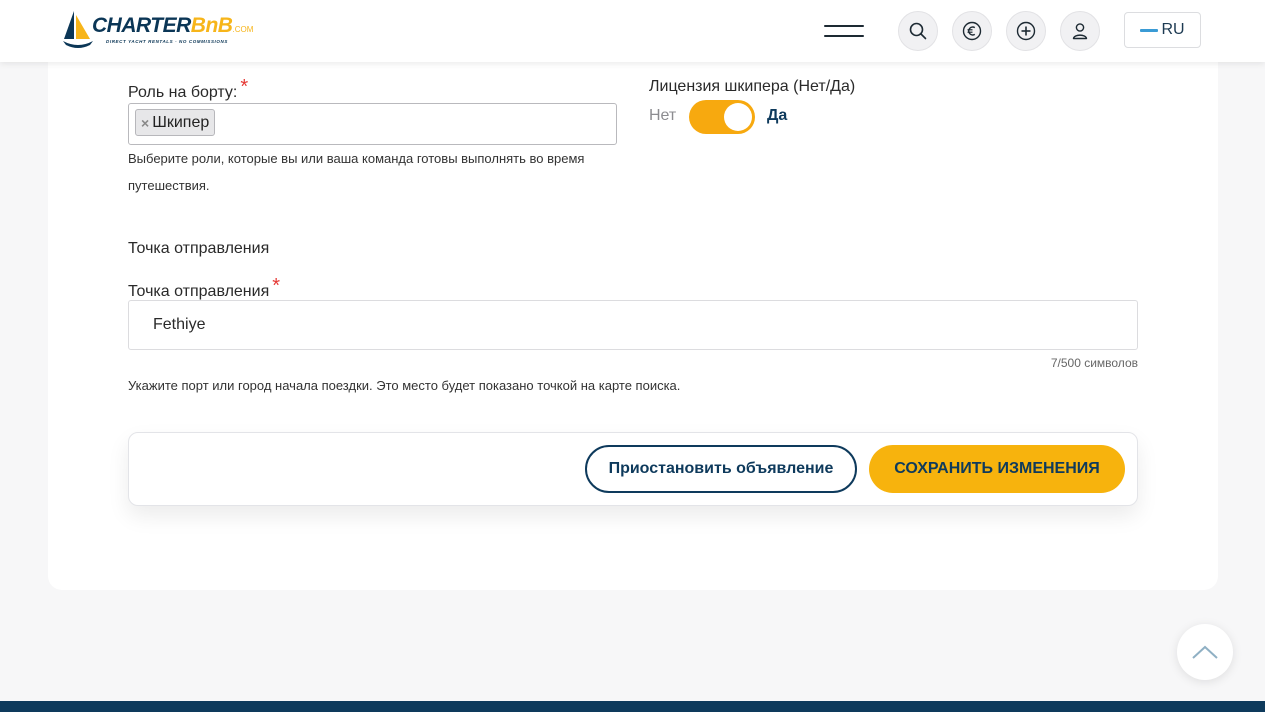  What do you see at coordinates (78, 29) in the screenshot?
I see `sailboat-logo-icon` at bounding box center [78, 29].